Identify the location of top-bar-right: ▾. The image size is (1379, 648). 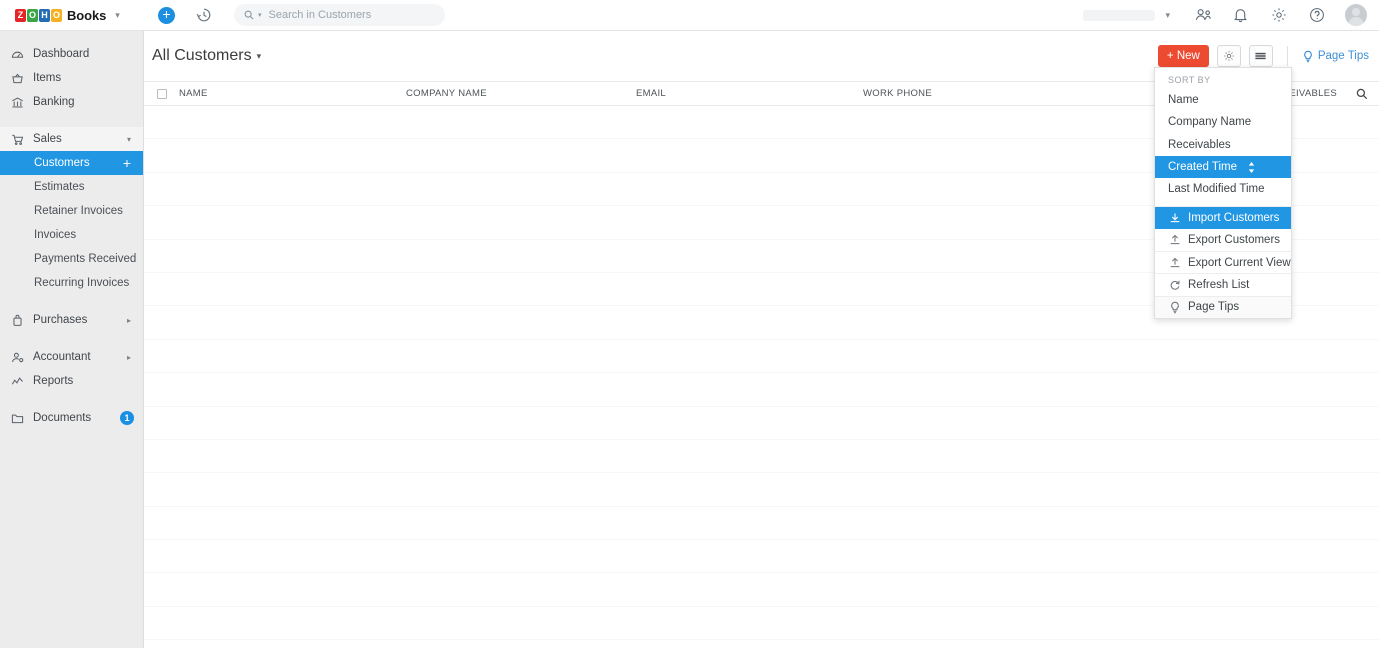
(1231, 15).